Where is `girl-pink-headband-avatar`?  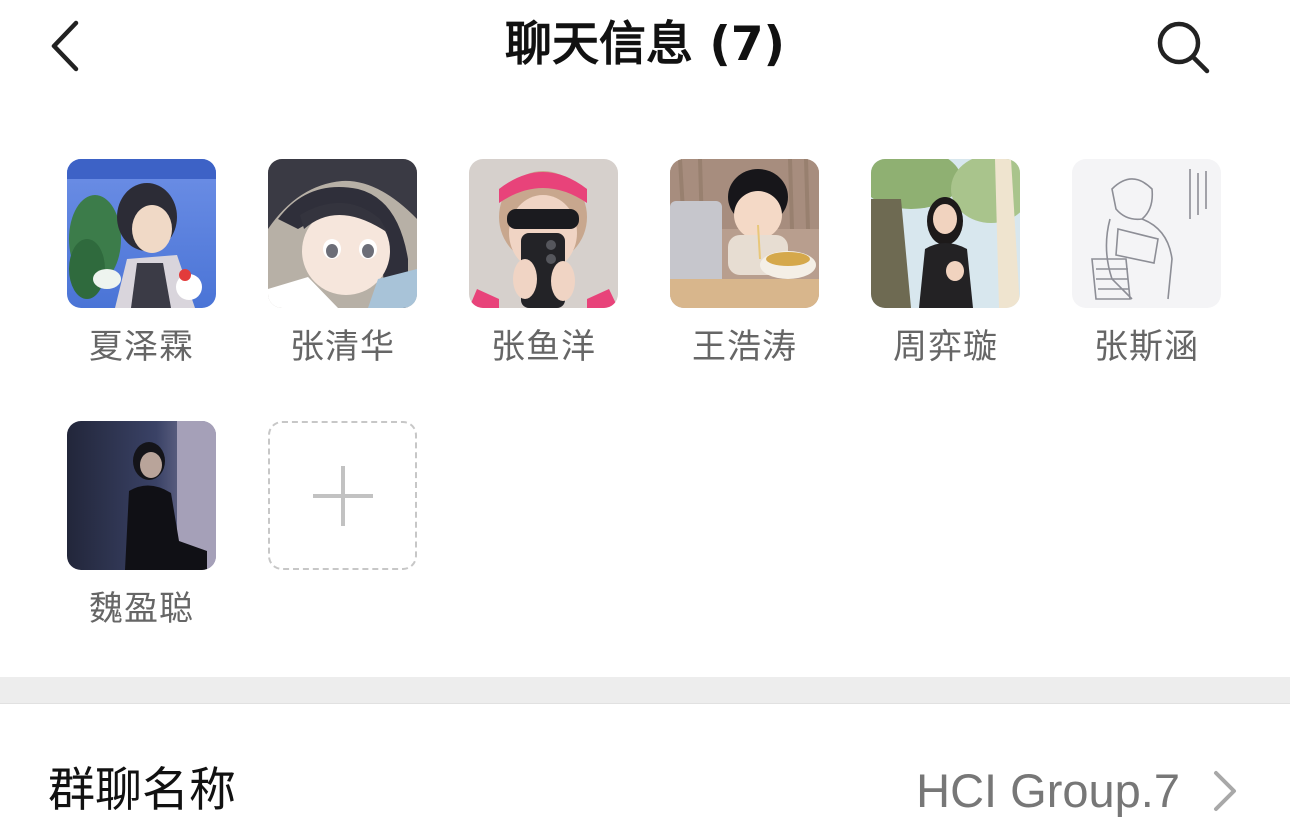 girl-pink-headband-avatar is located at coordinates (543, 233).